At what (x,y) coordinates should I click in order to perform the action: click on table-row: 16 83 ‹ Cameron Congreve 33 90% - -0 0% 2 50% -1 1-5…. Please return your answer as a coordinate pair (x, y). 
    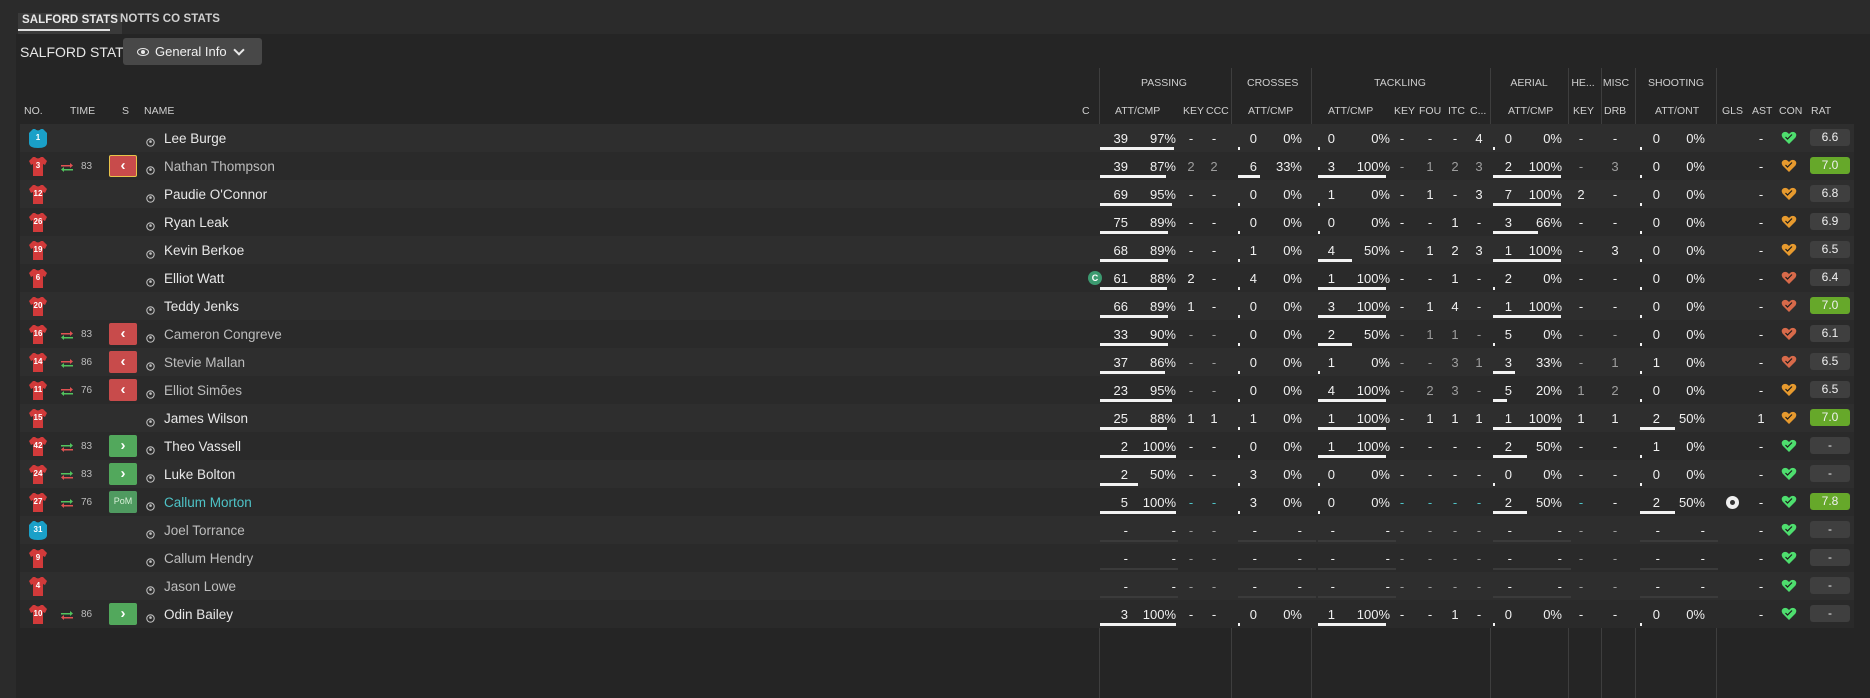
    Looking at the image, I should click on (937, 334).